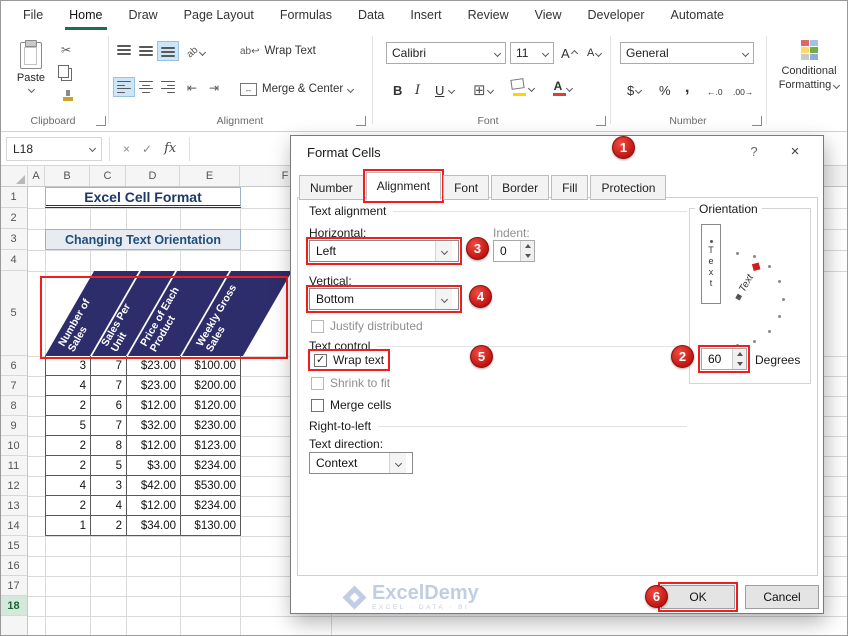 The image size is (848, 636). I want to click on cell: $530.00, so click(211, 486).